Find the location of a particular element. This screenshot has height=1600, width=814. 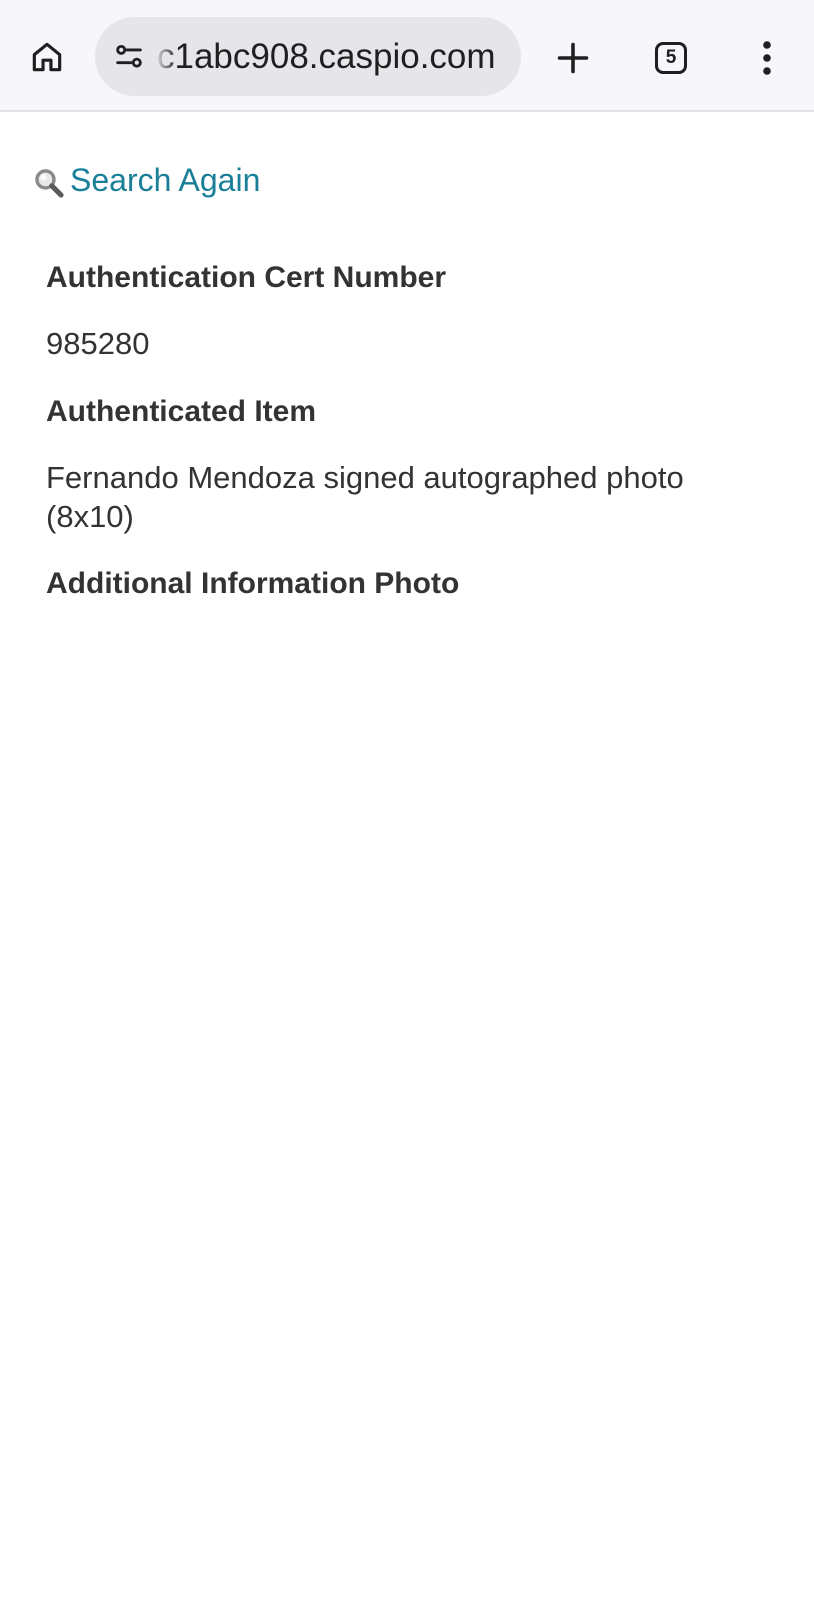

search-again-link: Search Again is located at coordinates (146, 180).